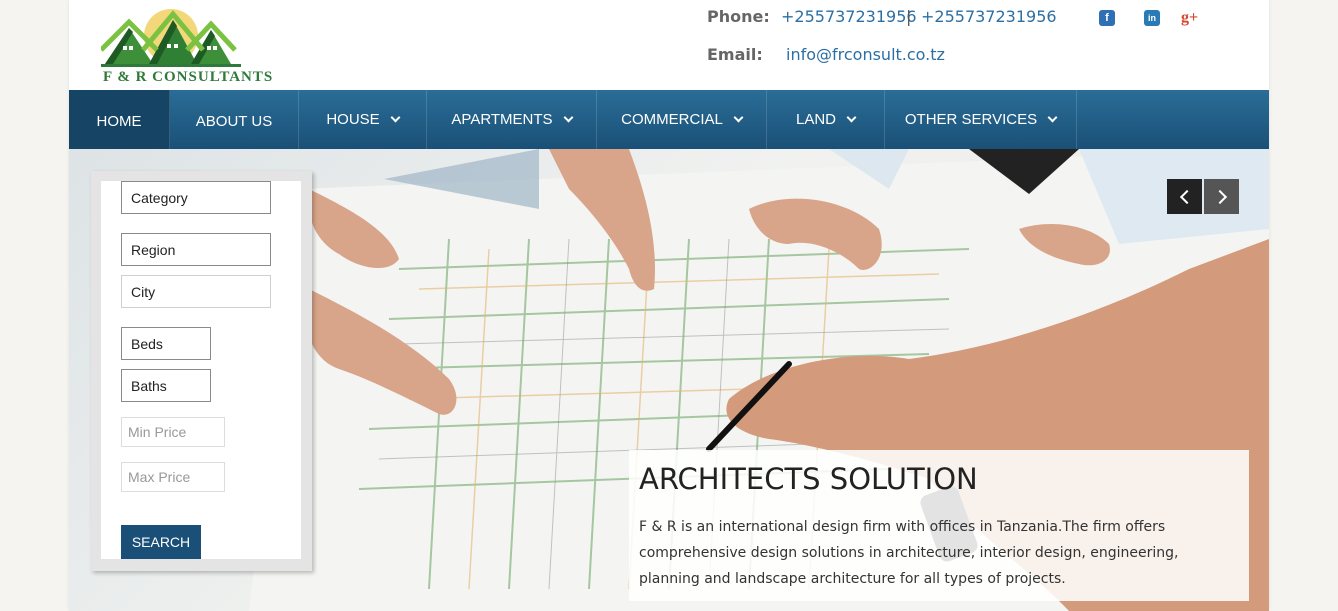 This screenshot has height=611, width=1338. I want to click on nav-item-land: LAND, so click(826, 119).